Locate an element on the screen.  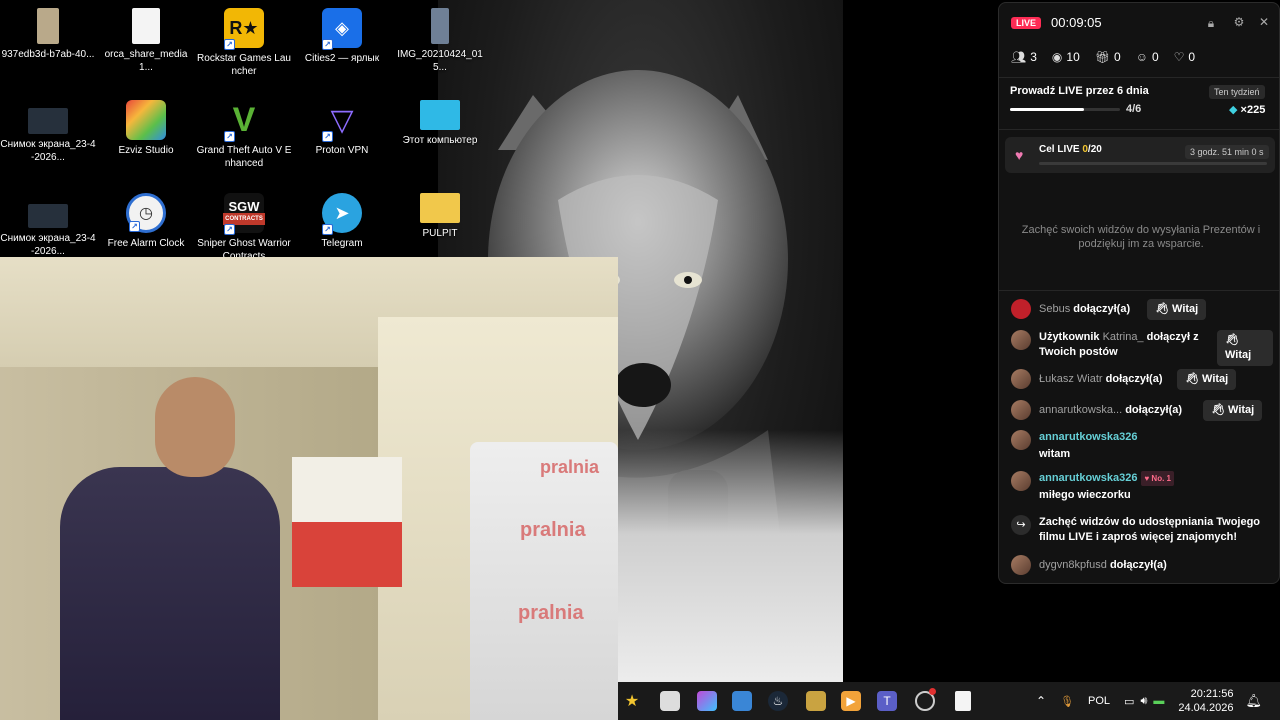
microphone-icon: 🎙︎ is located at coordinates (1067, 701).